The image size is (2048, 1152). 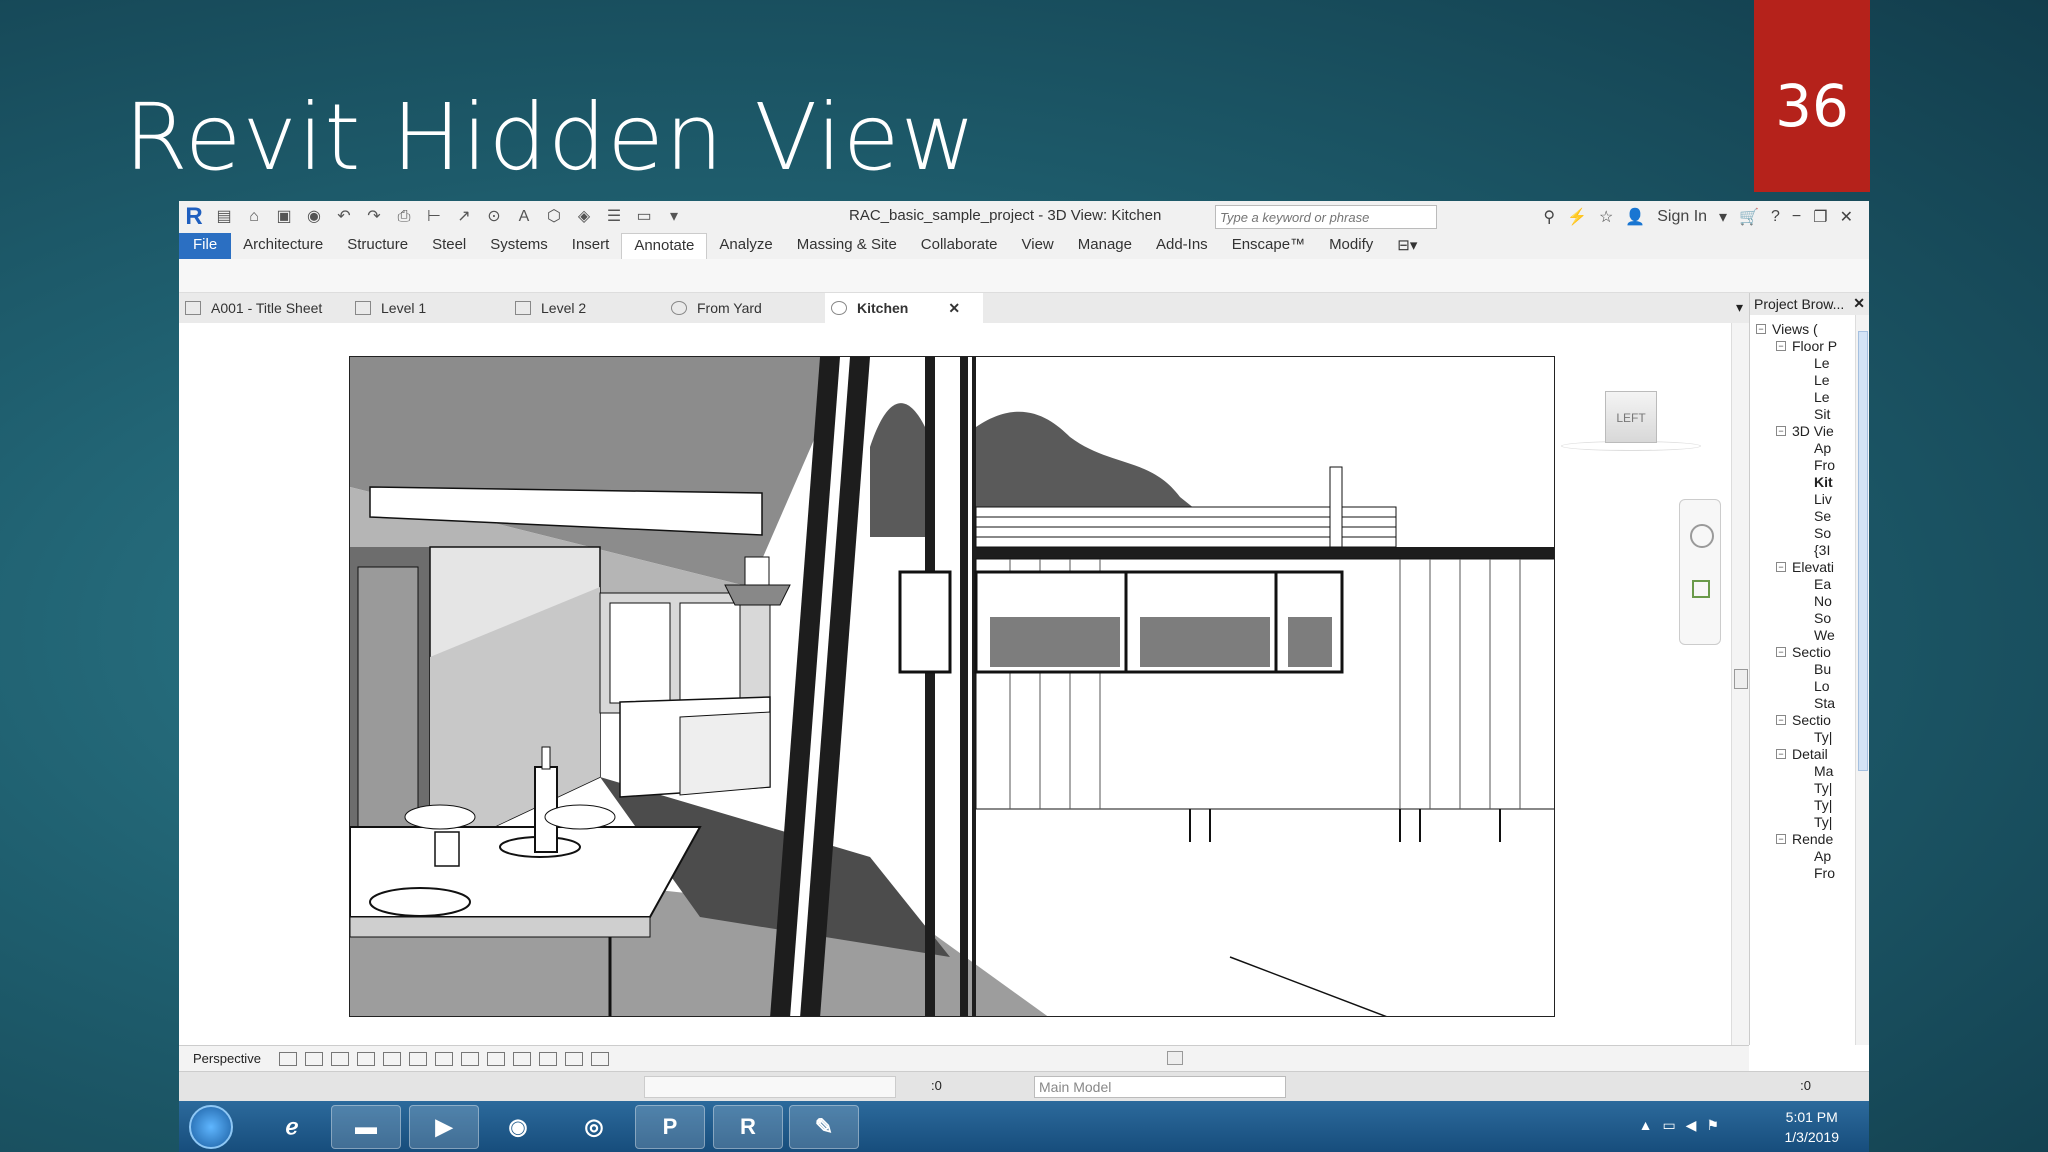 I want to click on tab-collaborate: Collaborate, so click(x=959, y=246).